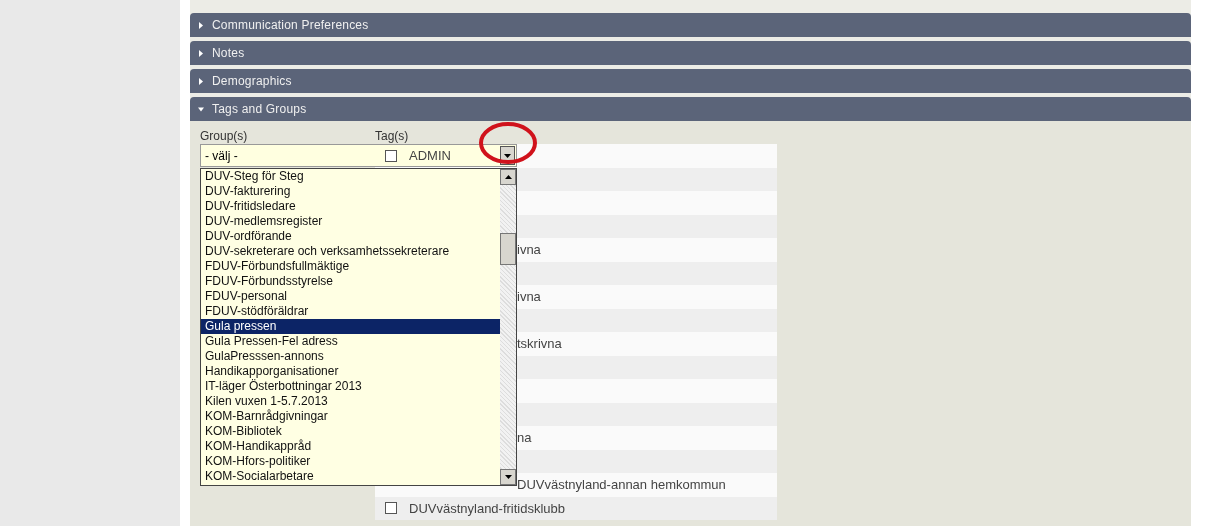 This screenshot has width=1211, height=526. I want to click on dropdown-option: DUV-medlemsregister, so click(350, 221).